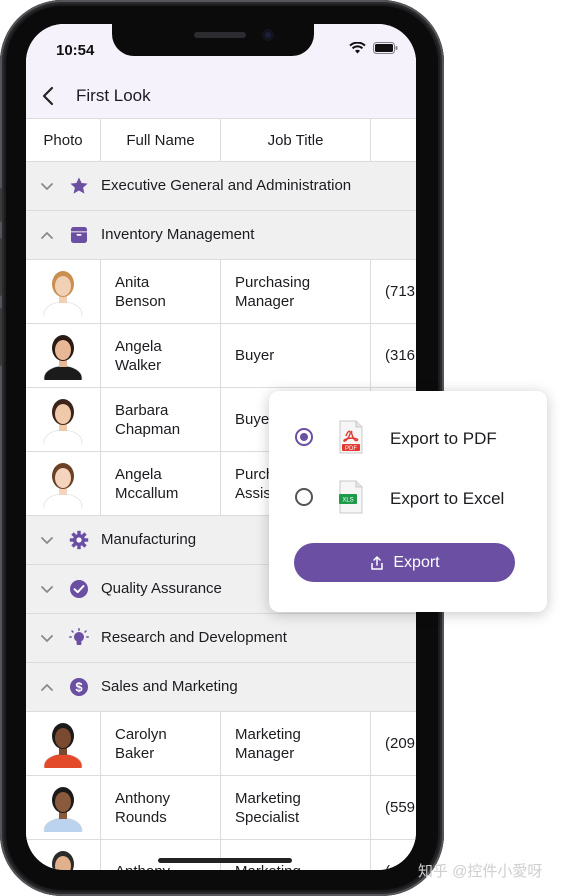 The height and width of the screenshot is (896, 568). I want to click on cell-full-name: Angela Mccallum, so click(161, 483).